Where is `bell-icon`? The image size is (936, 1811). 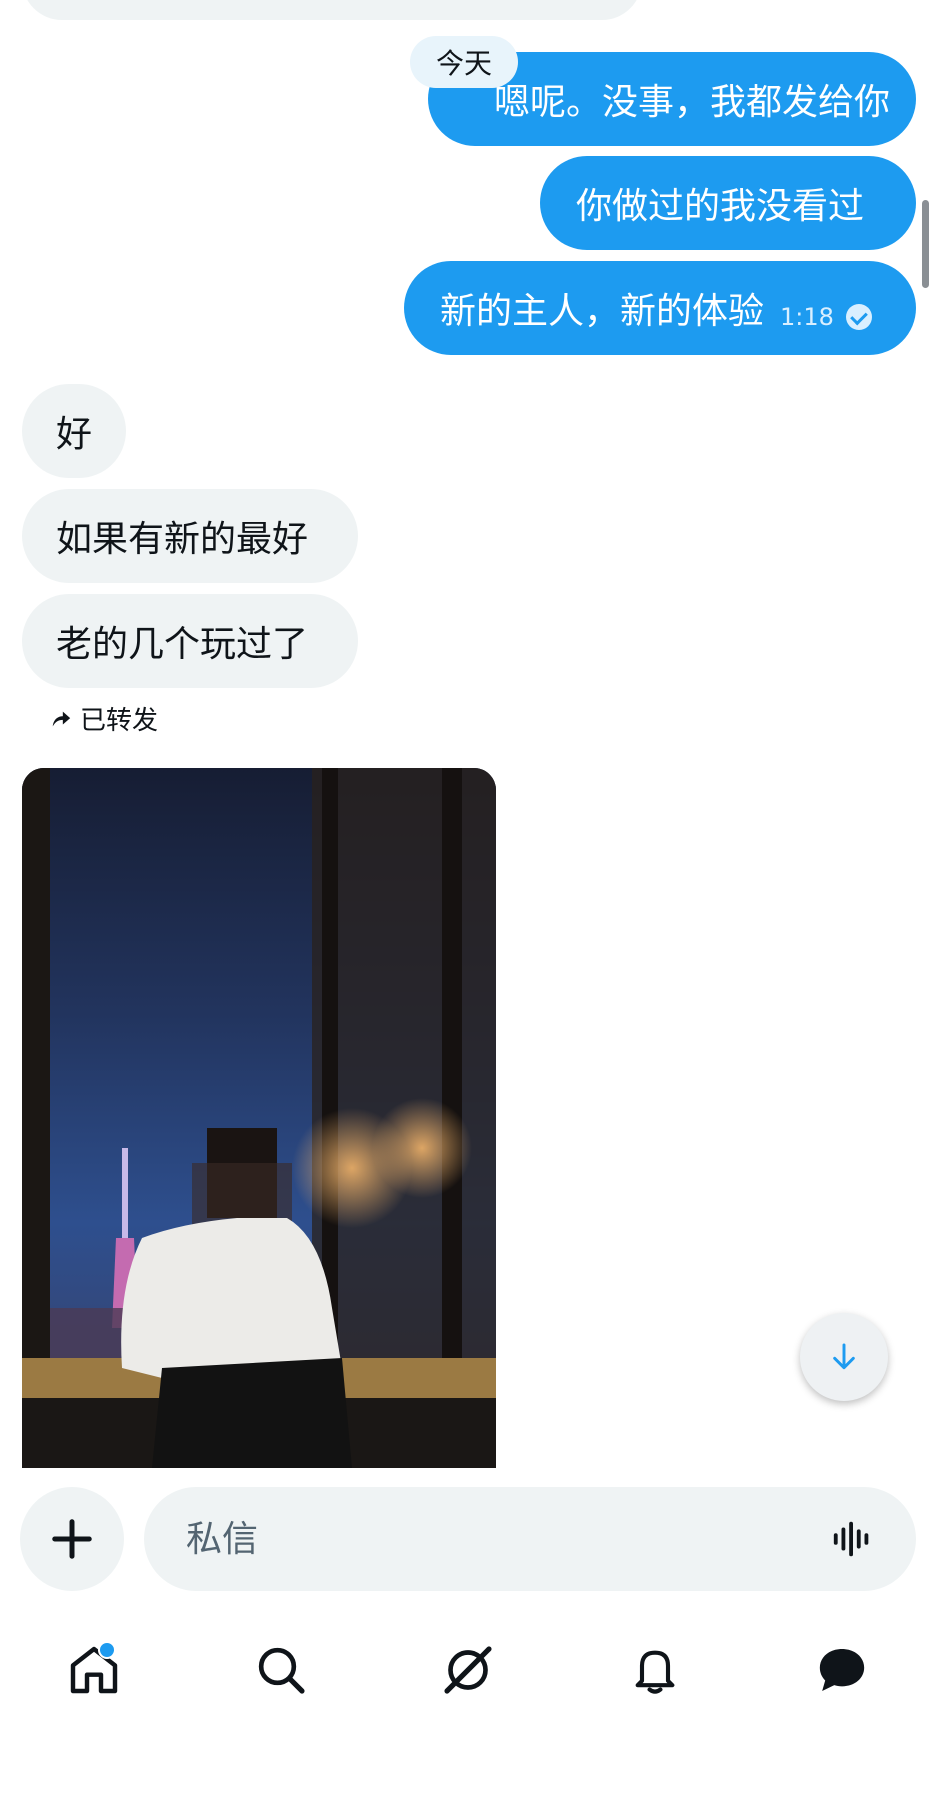 bell-icon is located at coordinates (655, 1672).